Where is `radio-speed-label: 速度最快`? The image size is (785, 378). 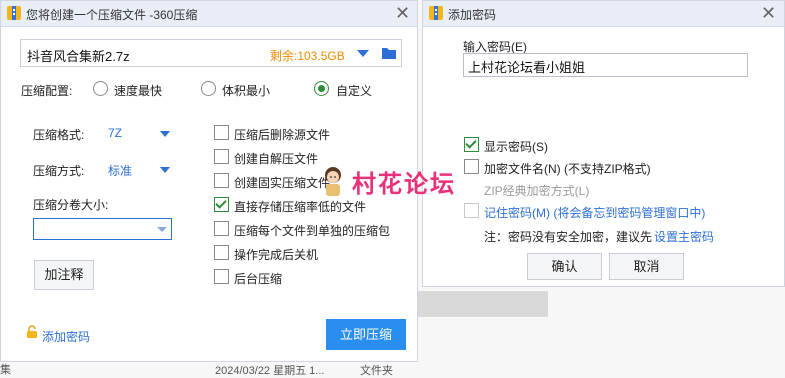
radio-speed-label: 速度最快 is located at coordinates (138, 90).